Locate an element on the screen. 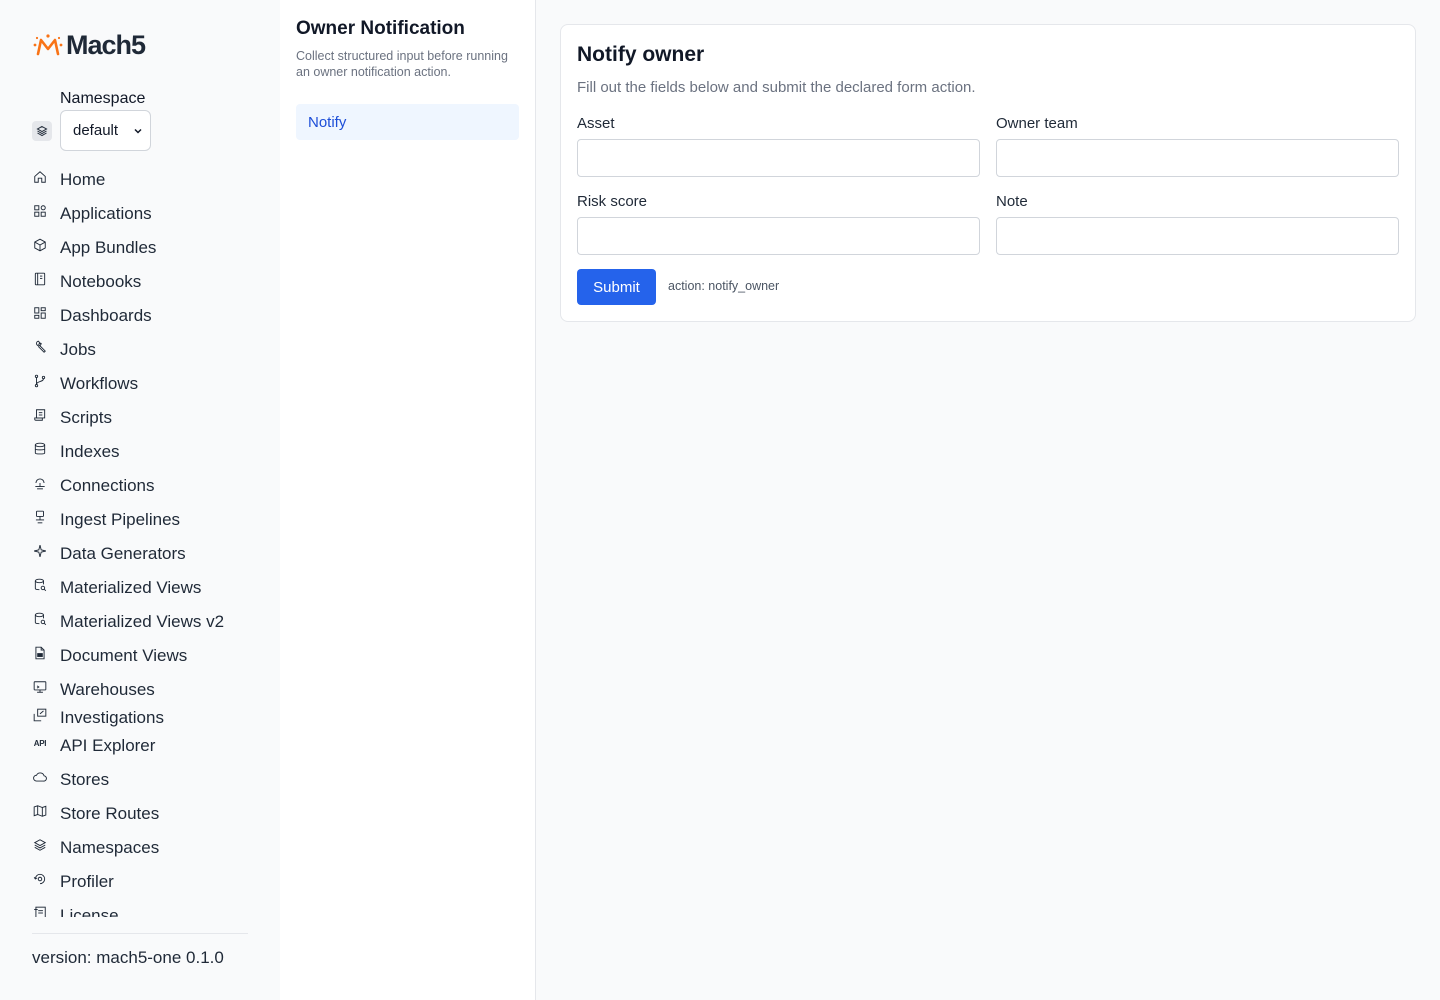  sidebar-item-materialized-views: Materialized Views is located at coordinates (142, 588).